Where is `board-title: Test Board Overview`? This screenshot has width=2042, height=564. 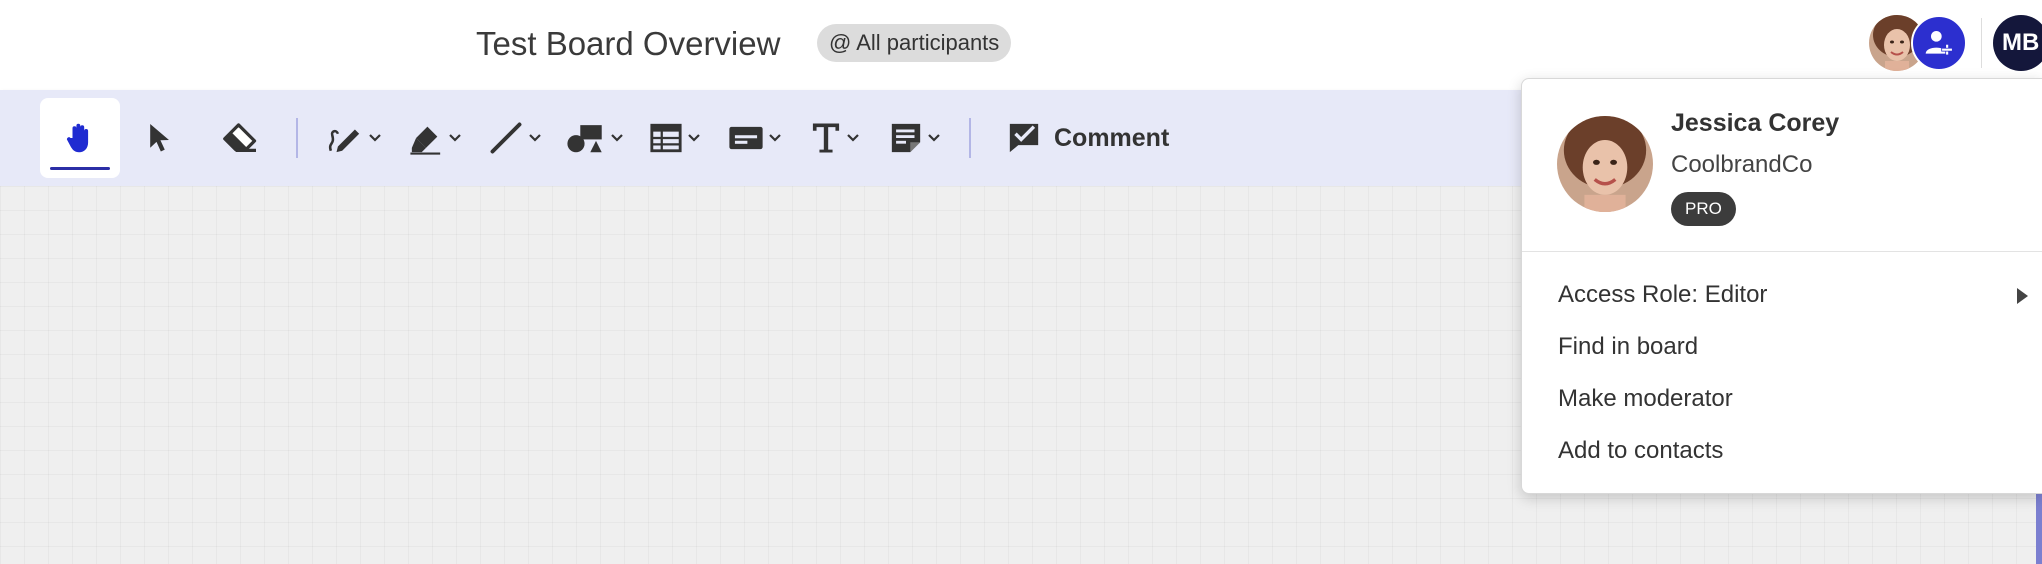 board-title: Test Board Overview is located at coordinates (628, 44).